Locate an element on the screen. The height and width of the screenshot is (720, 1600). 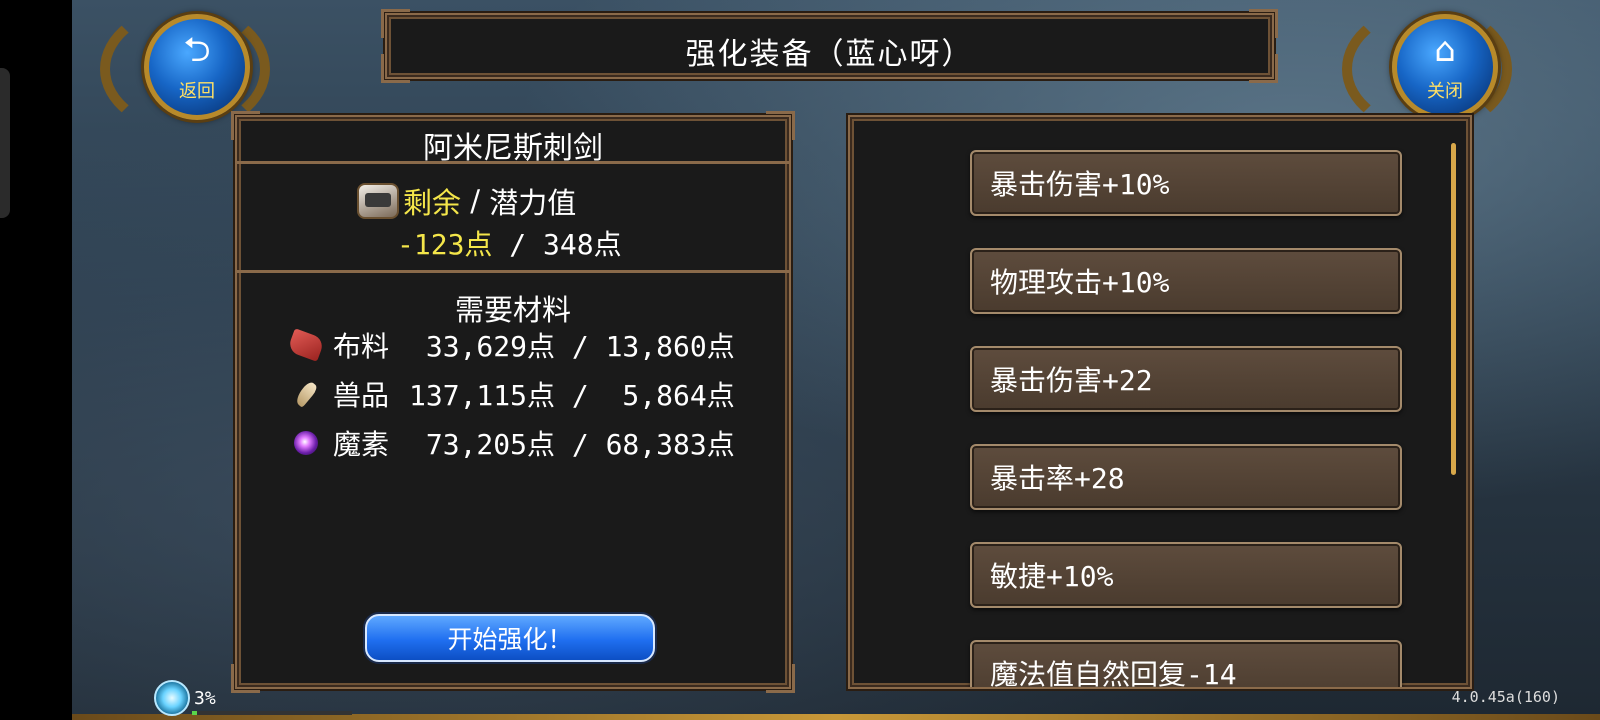
stat-option: 暴击伤害+22 is located at coordinates (1186, 379).